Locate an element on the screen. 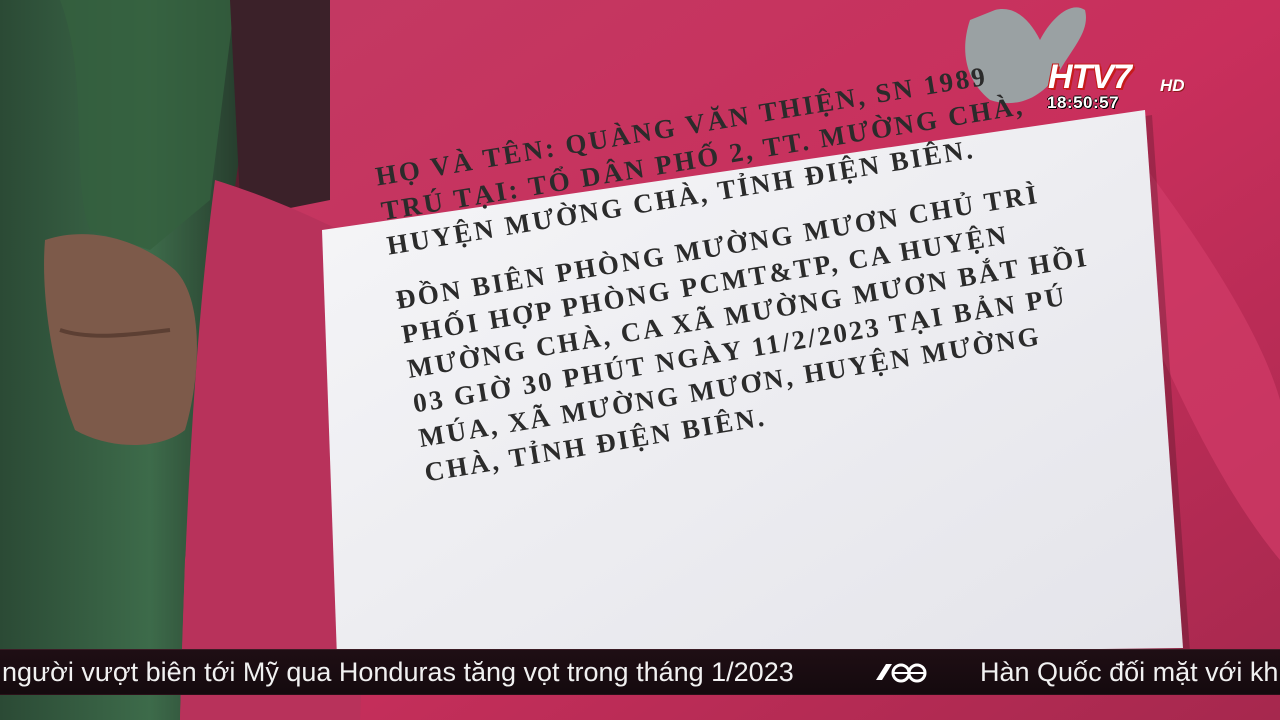  hd-badge: HD is located at coordinates (1172, 85).